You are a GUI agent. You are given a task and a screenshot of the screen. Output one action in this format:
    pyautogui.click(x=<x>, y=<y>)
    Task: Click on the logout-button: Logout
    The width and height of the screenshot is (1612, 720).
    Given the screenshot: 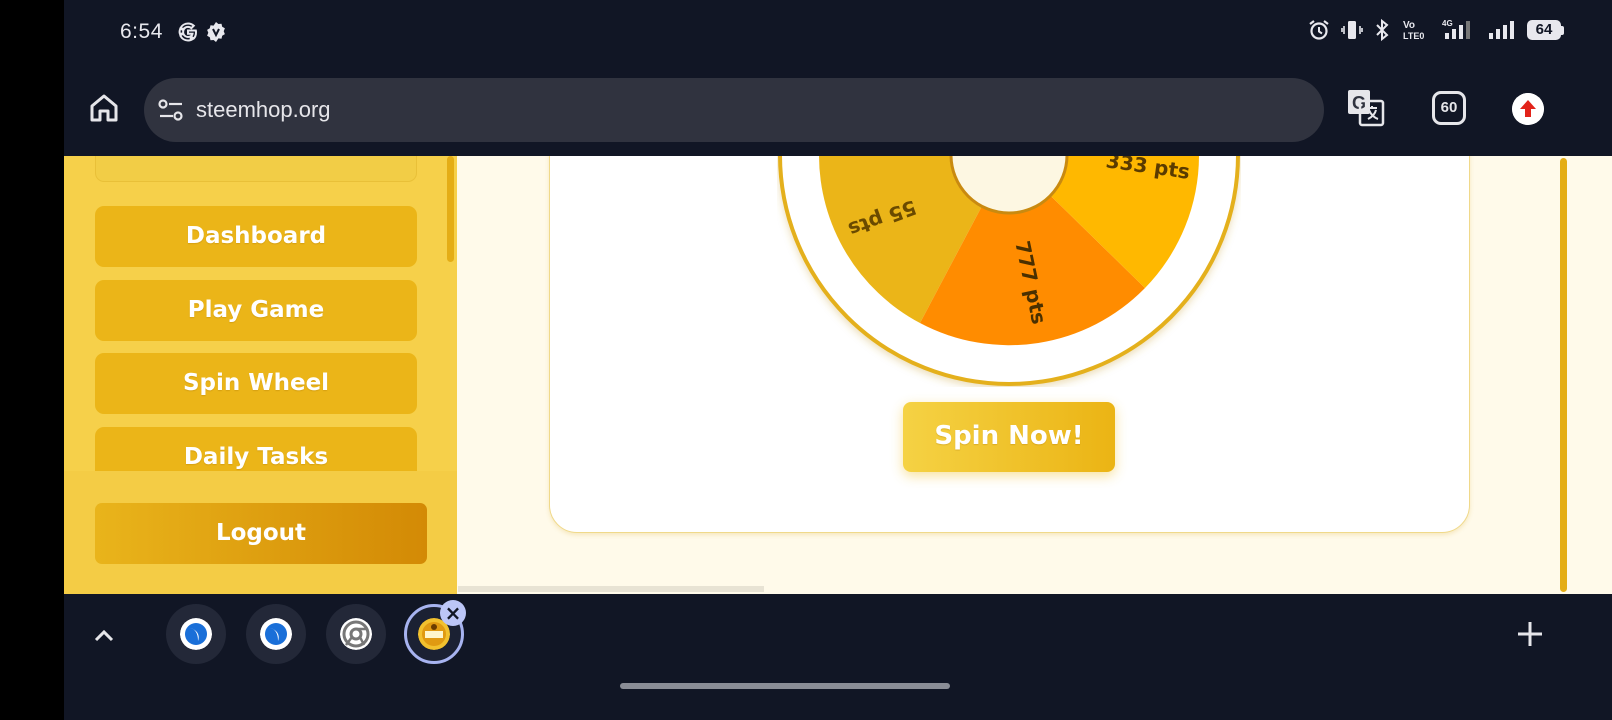 What is the action you would take?
    pyautogui.click(x=261, y=533)
    